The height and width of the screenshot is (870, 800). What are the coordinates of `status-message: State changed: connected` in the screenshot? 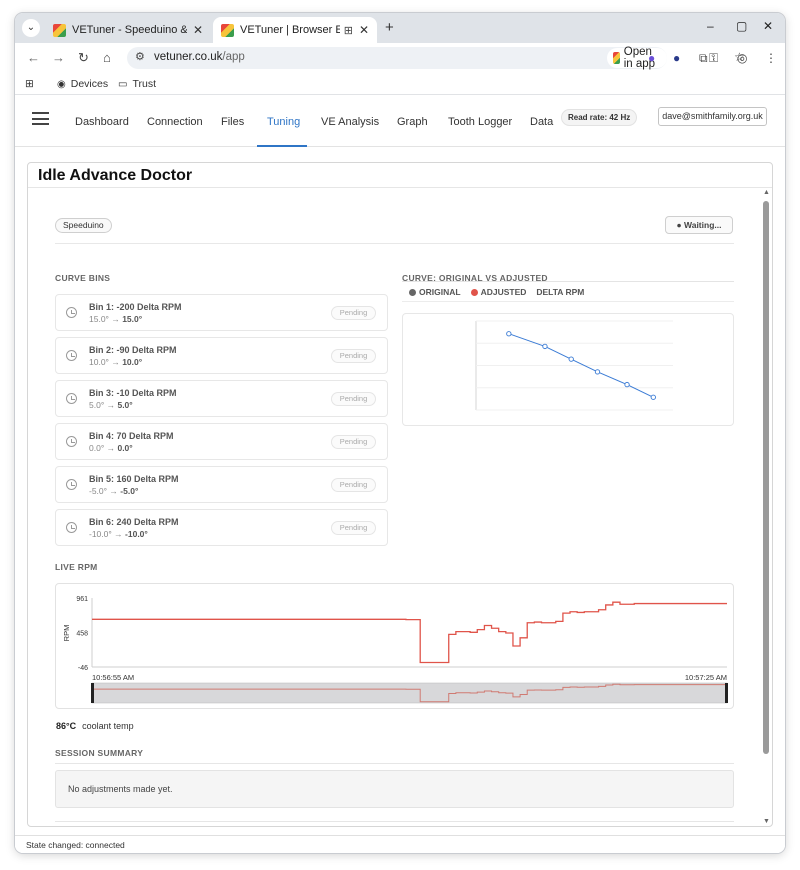 It's located at (75, 845).